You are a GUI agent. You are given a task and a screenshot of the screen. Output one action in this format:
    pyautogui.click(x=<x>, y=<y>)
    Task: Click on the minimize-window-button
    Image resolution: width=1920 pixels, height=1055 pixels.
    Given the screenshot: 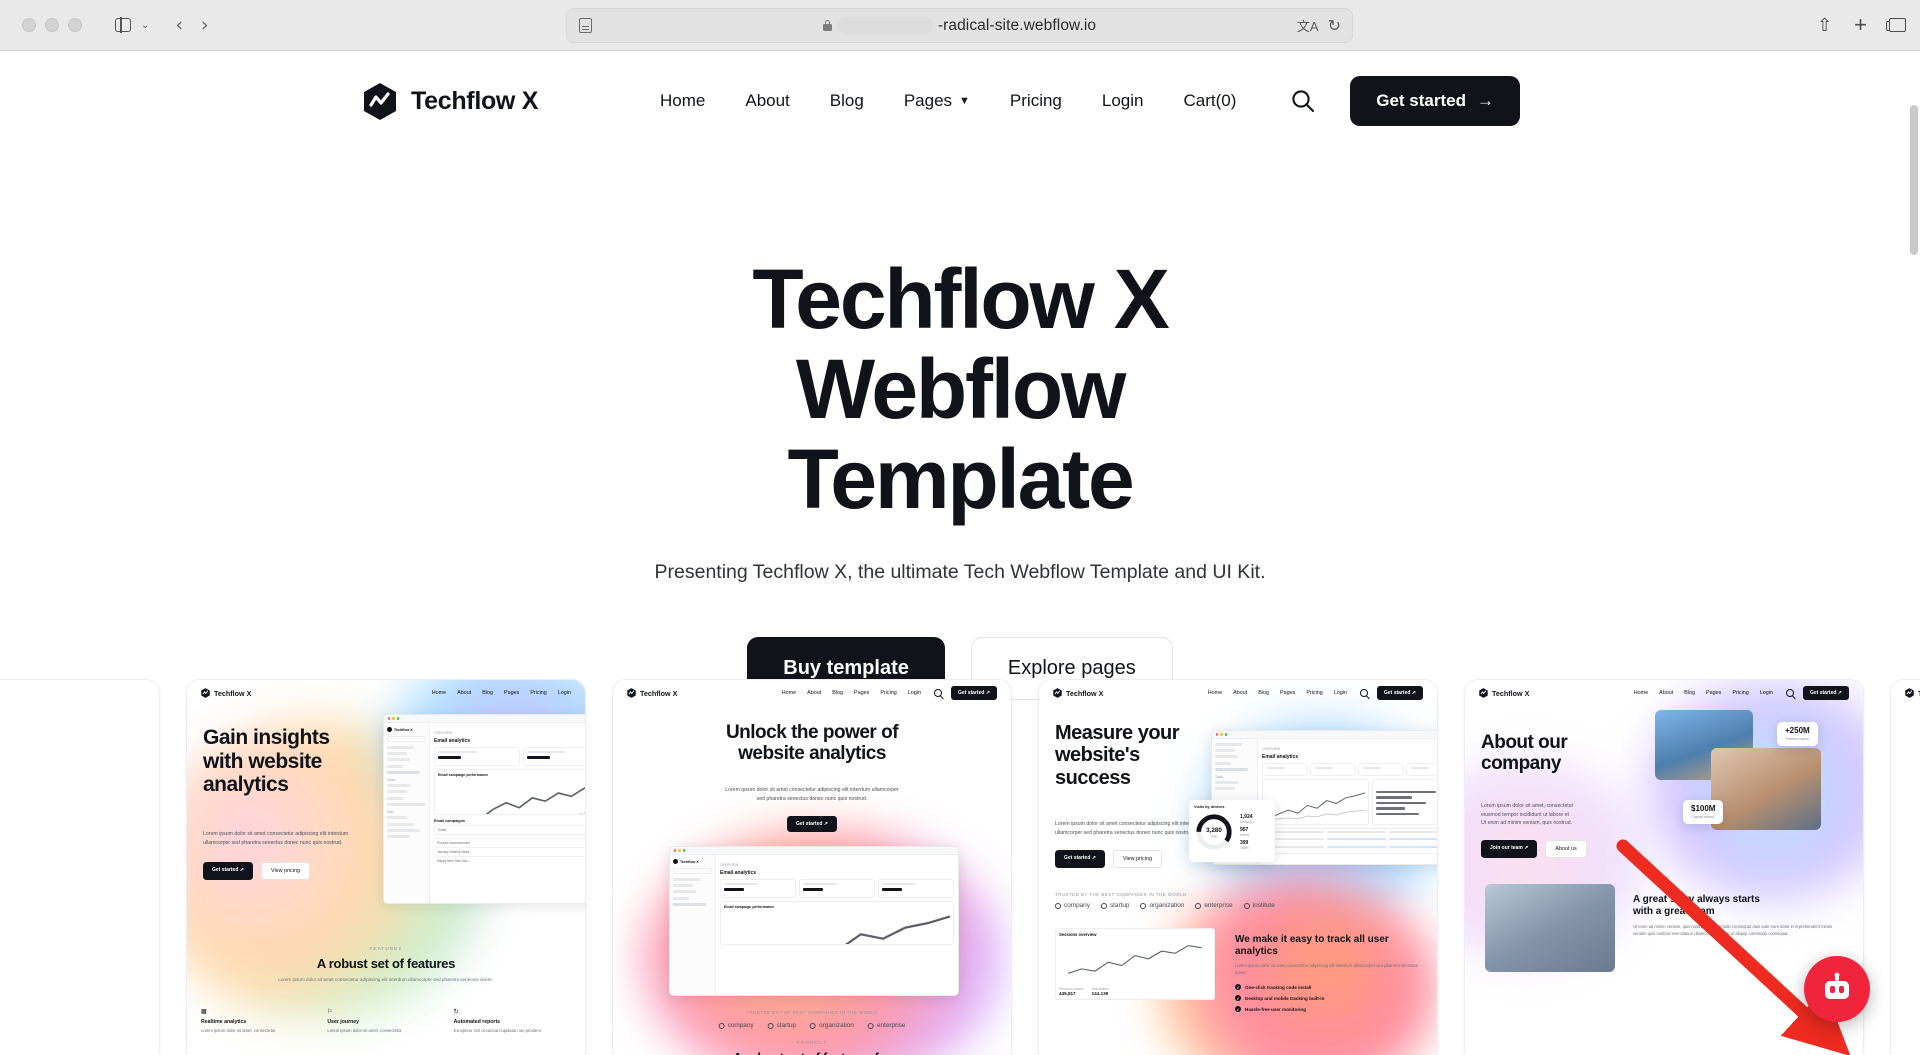 What is the action you would take?
    pyautogui.click(x=52, y=25)
    